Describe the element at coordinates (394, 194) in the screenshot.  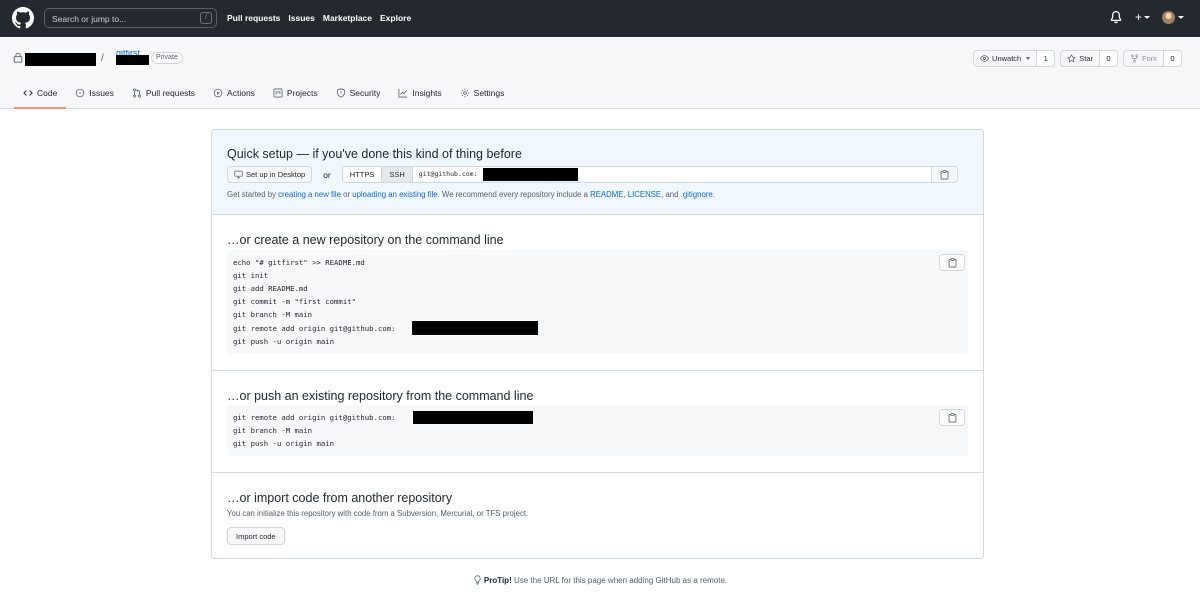
I see `upload-existing-file-link: uploading an existing file` at that location.